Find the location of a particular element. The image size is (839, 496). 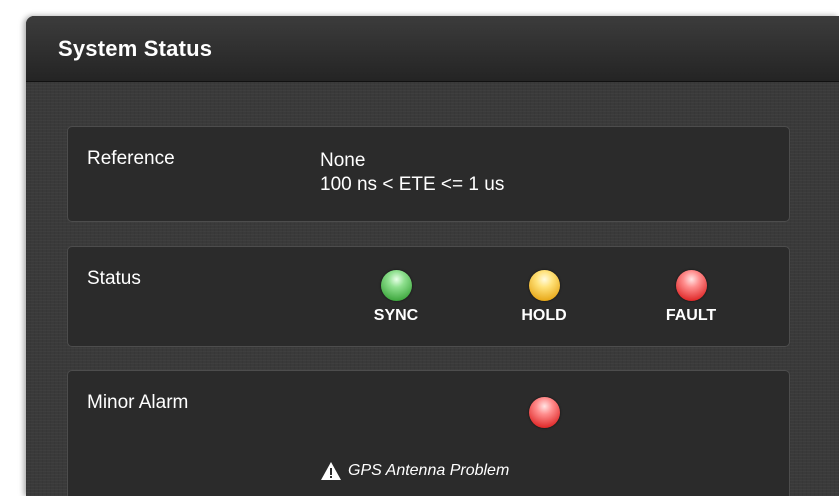

green-led-icon is located at coordinates (396, 285).